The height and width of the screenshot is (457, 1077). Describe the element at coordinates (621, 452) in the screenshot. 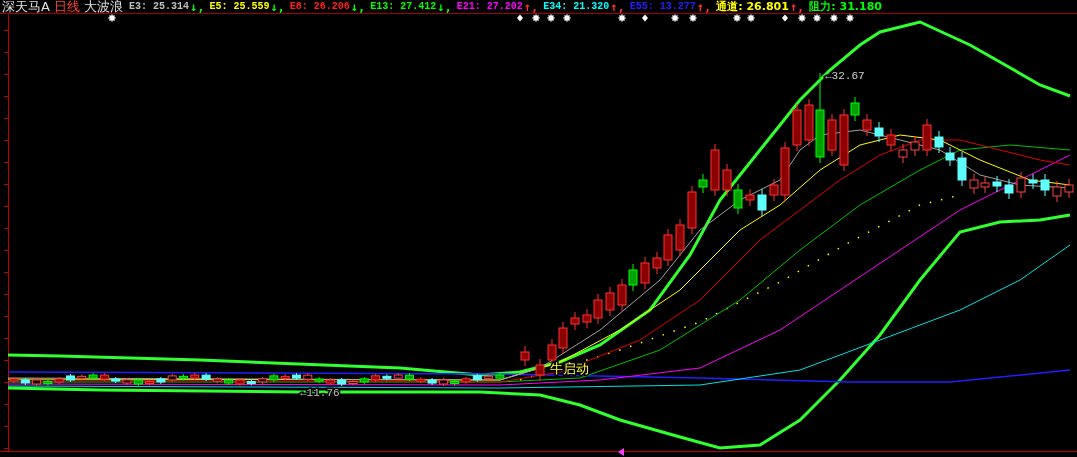

I see `triangle-marker-icon` at that location.